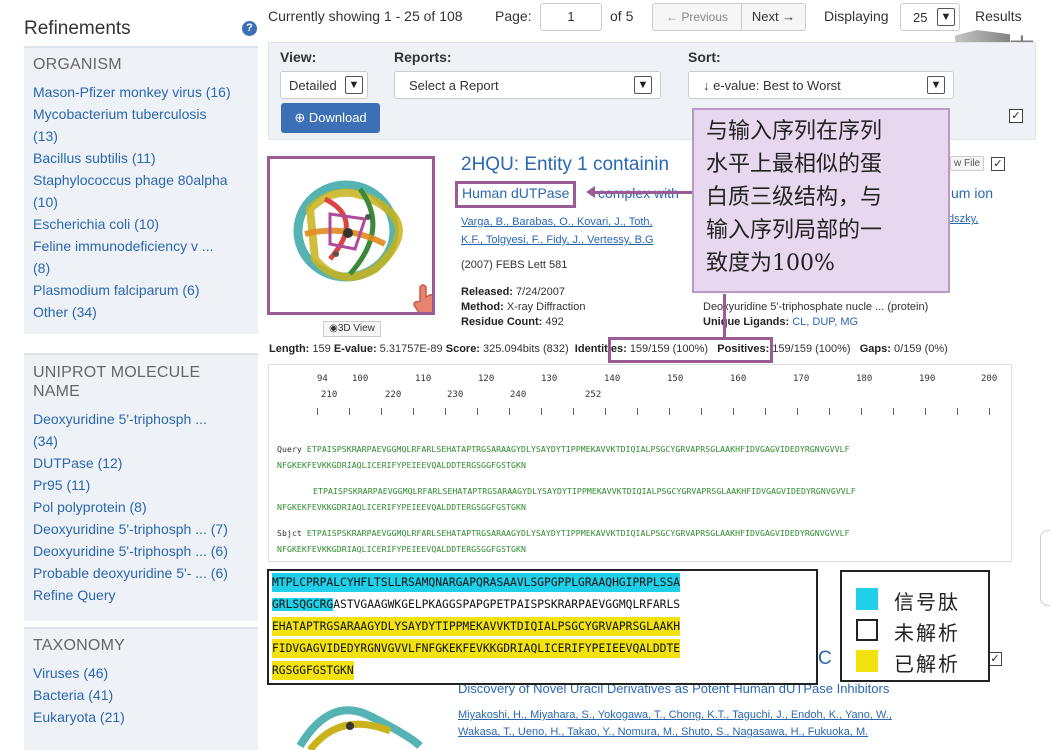 The width and height of the screenshot is (1050, 750). Describe the element at coordinates (321, 349) in the screenshot. I see `length-value: 159` at that location.